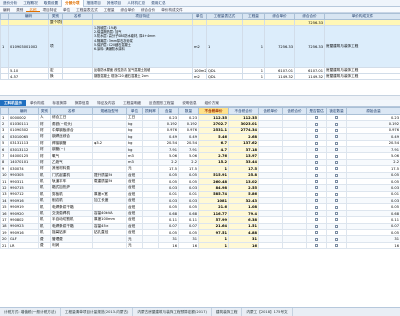 The width and height of the screenshot is (400, 316). What do you see at coordinates (33, 9) in the screenshot?
I see `sub-header-tab: 名称` at bounding box center [33, 9].